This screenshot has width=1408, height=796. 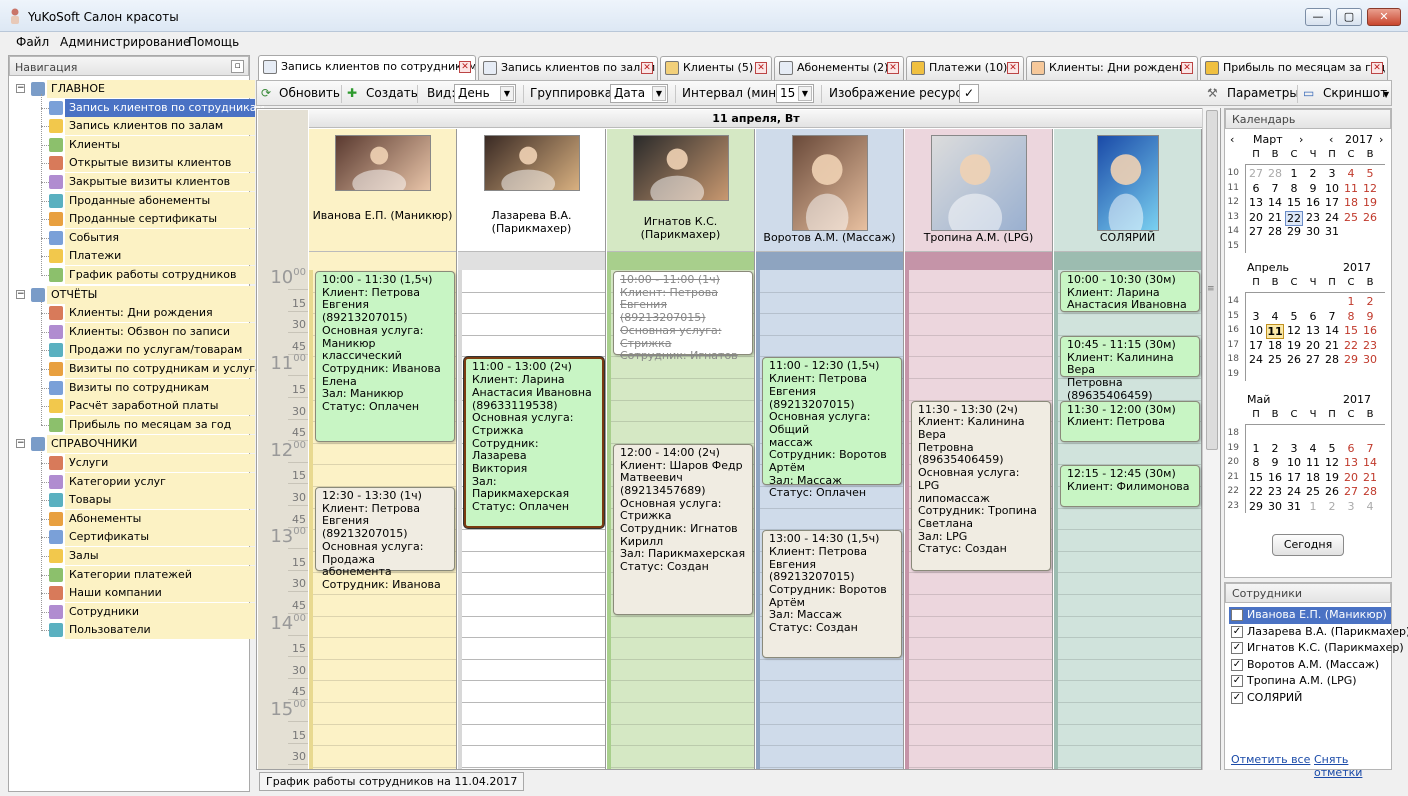 I want to click on nav-item: Прибыль по месяцам за год, so click(x=160, y=424).